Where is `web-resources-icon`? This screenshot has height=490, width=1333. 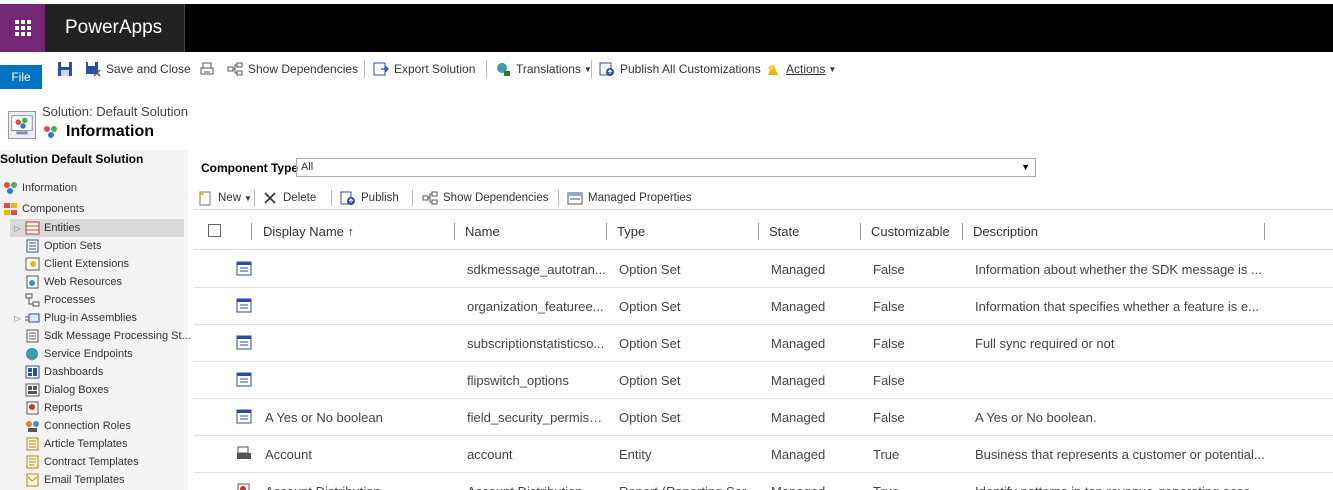 web-resources-icon is located at coordinates (32, 282).